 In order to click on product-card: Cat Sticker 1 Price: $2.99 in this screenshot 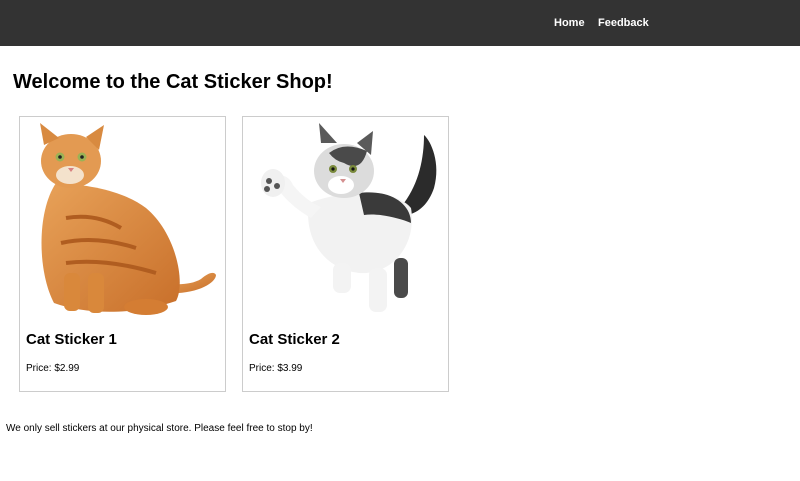, I will do `click(122, 254)`.